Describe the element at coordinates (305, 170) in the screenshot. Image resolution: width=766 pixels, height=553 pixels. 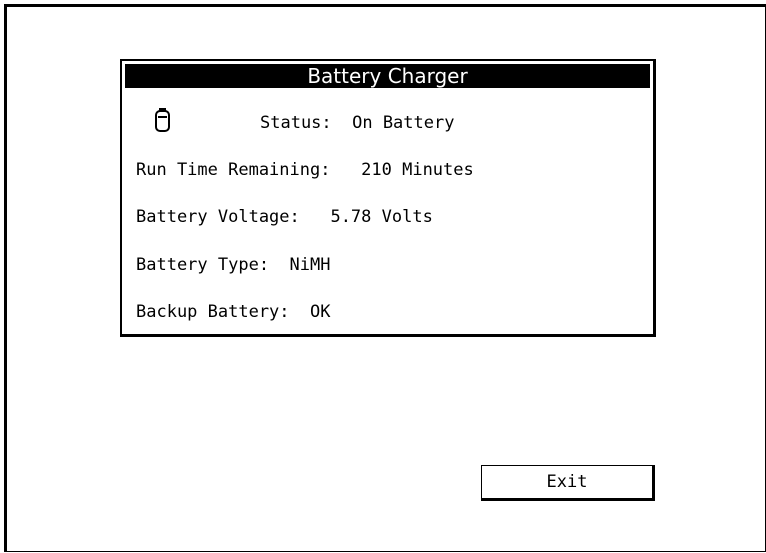
I see `run-time-remaining: Run Time Remaining: 210 Minutes` at that location.